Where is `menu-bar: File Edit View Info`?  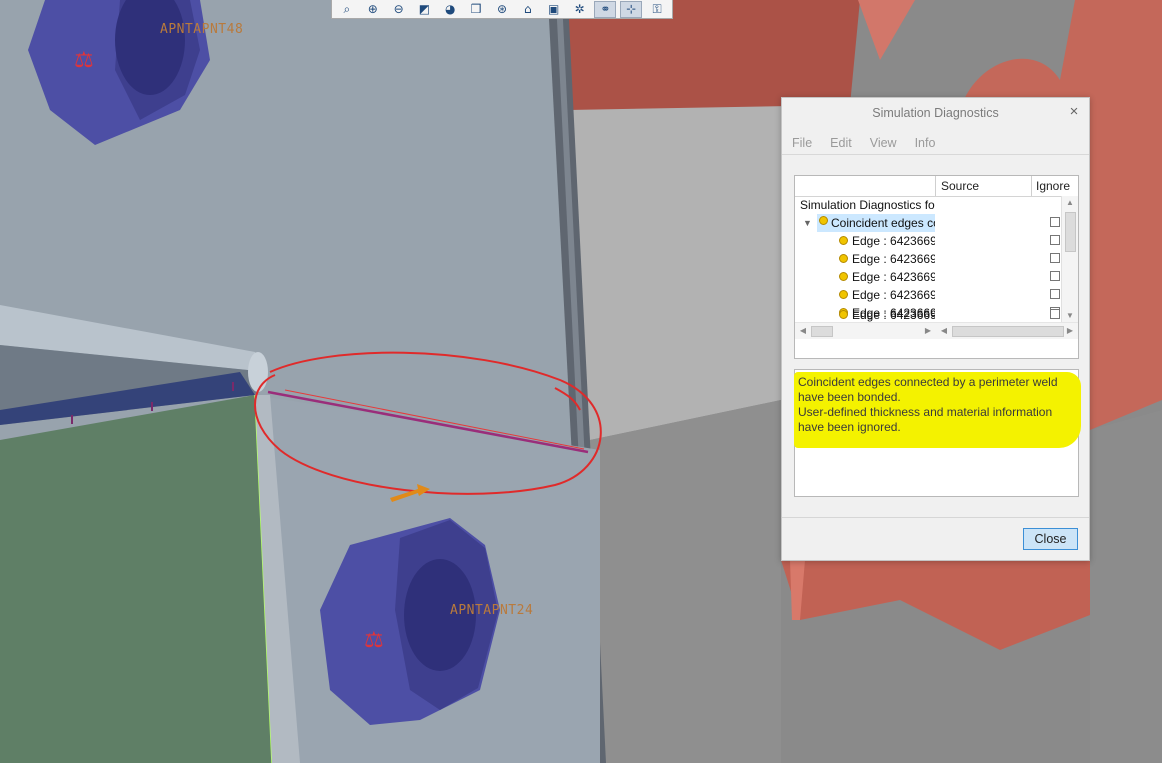
menu-bar: File Edit View Info is located at coordinates (935, 143).